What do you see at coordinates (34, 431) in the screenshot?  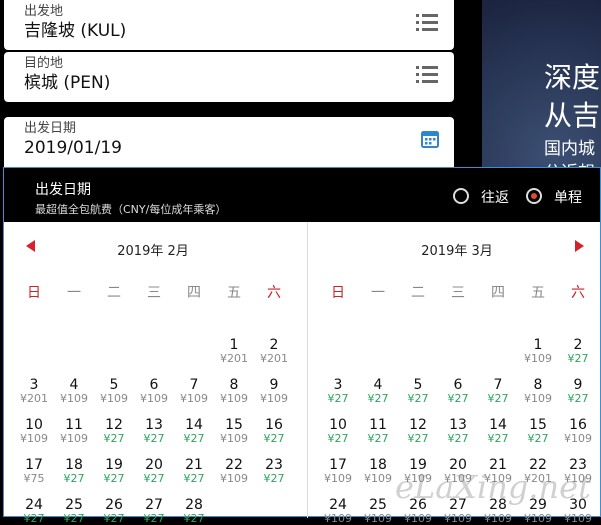 I see `day-cell: 10 ¥109` at bounding box center [34, 431].